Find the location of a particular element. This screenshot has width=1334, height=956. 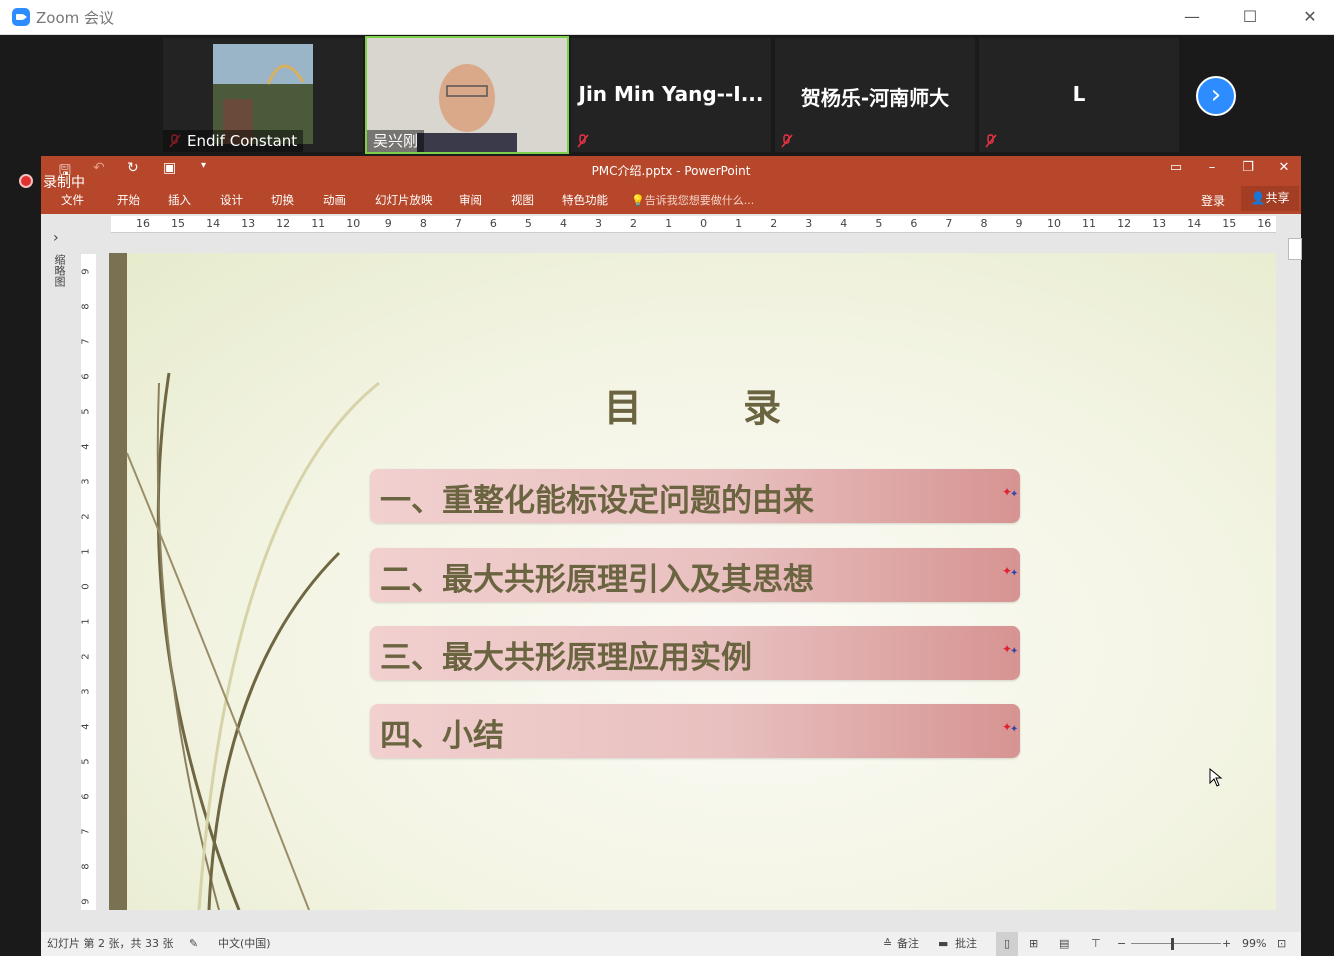

minimize-button: — is located at coordinates (1192, 17).